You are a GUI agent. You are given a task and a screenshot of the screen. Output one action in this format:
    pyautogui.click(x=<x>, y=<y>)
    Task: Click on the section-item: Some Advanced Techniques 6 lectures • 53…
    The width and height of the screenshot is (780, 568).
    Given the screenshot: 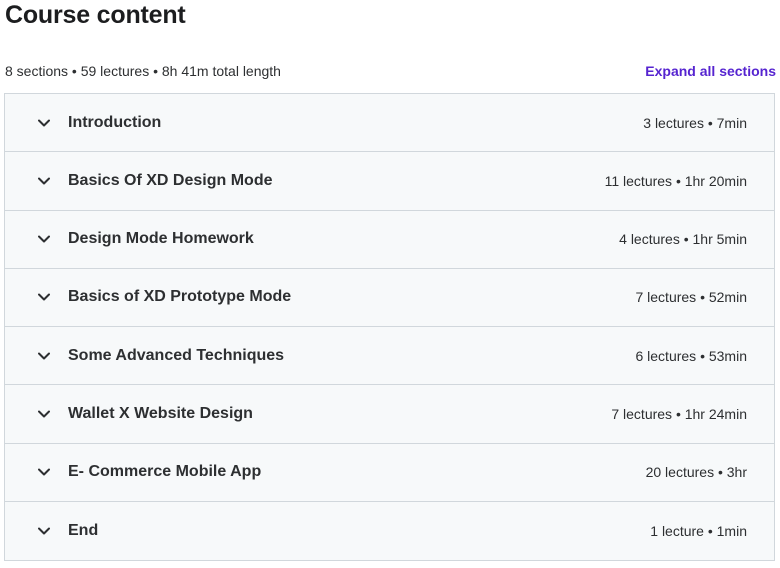 What is the action you would take?
    pyautogui.click(x=389, y=356)
    